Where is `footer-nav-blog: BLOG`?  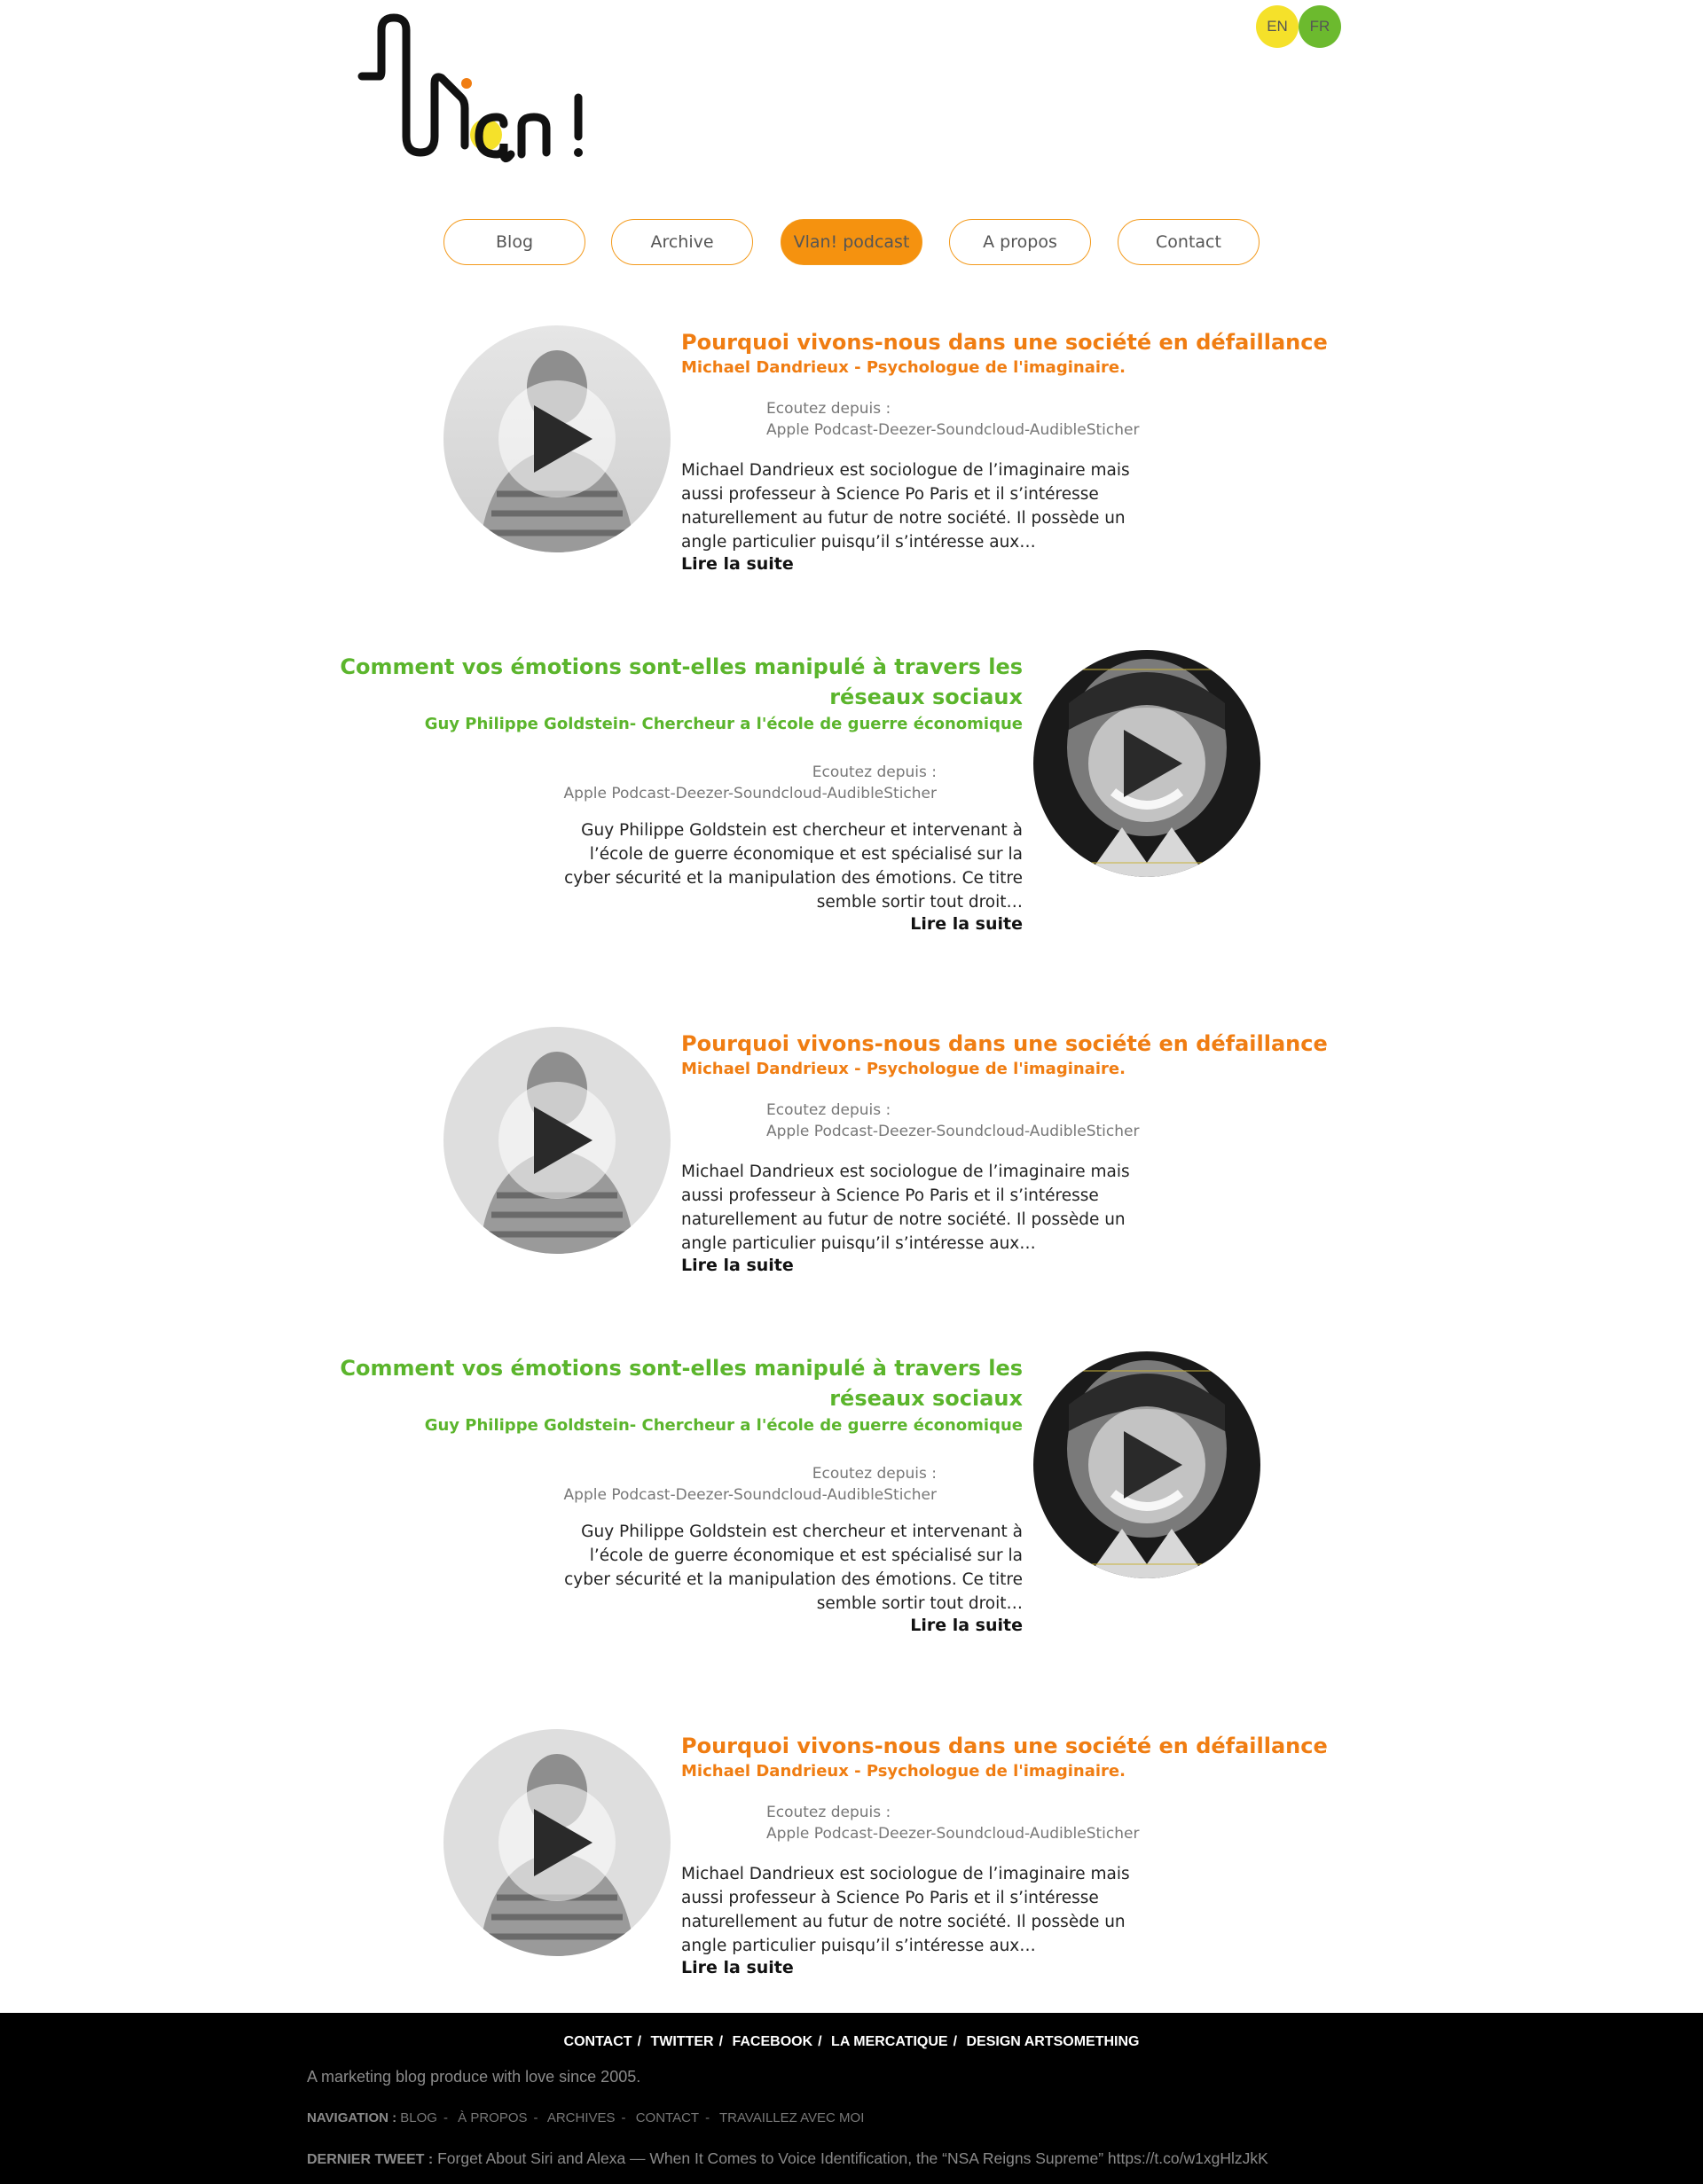
footer-nav-blog: BLOG is located at coordinates (418, 2117).